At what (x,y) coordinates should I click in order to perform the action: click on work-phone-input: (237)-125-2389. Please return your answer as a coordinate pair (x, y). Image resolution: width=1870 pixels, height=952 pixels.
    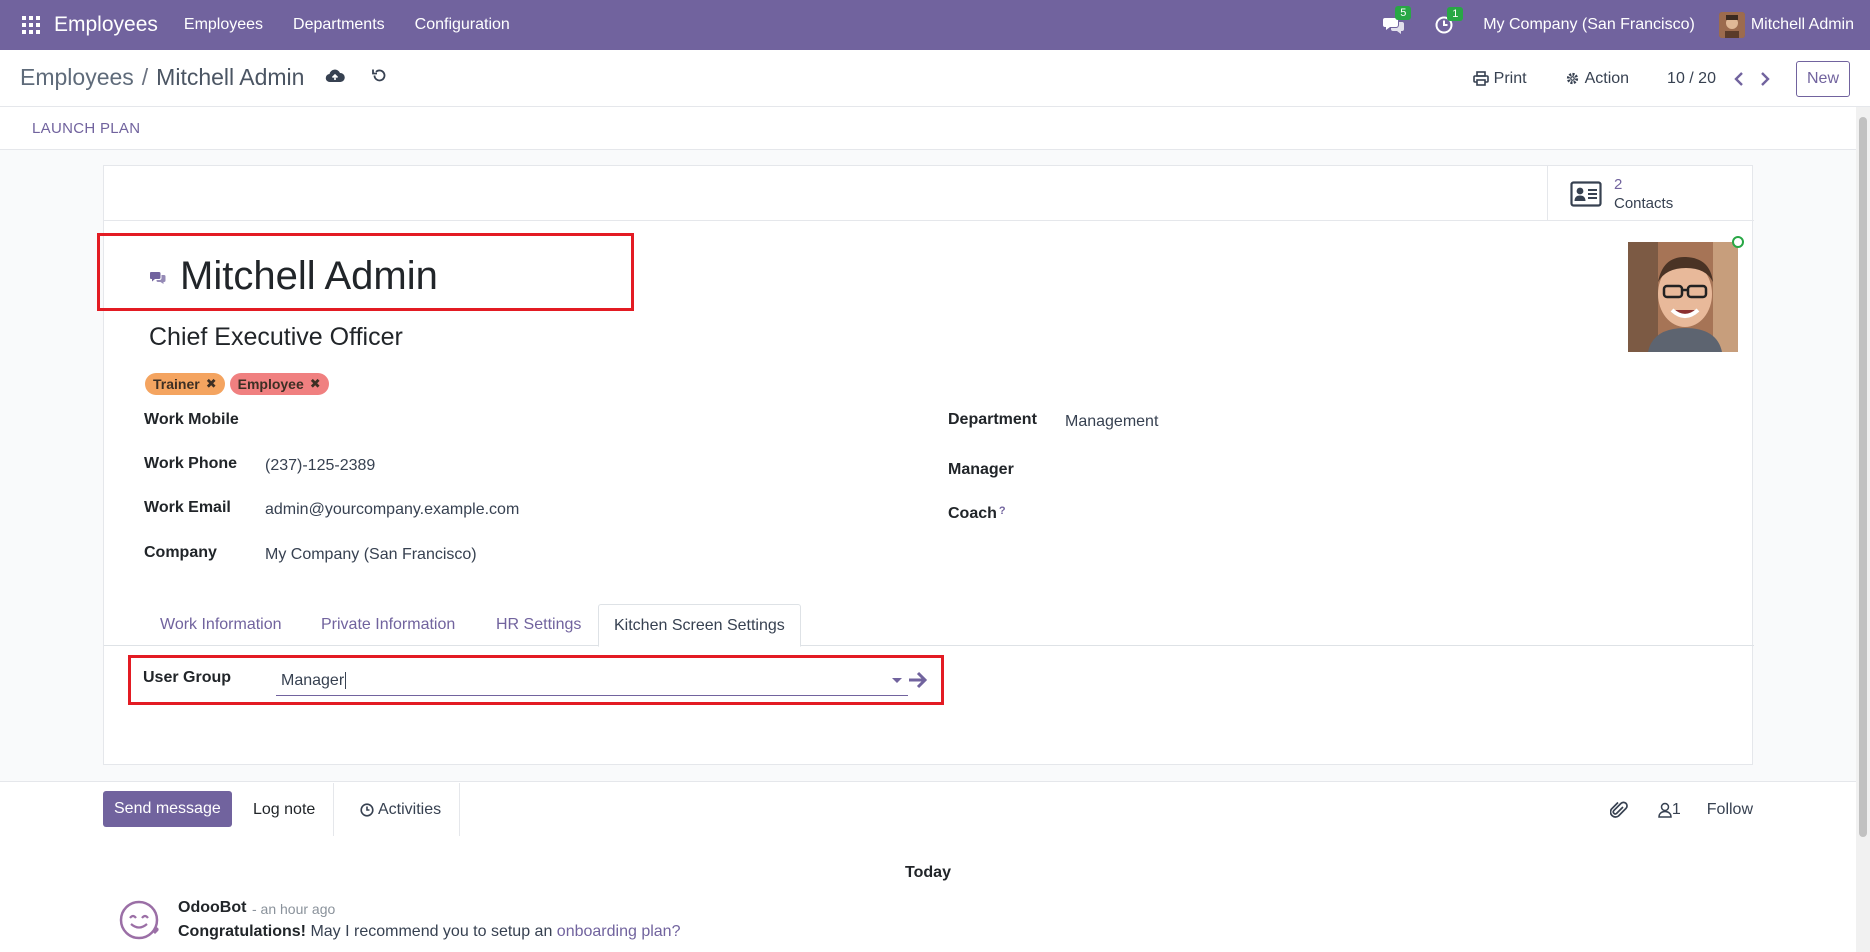
    Looking at the image, I should click on (320, 466).